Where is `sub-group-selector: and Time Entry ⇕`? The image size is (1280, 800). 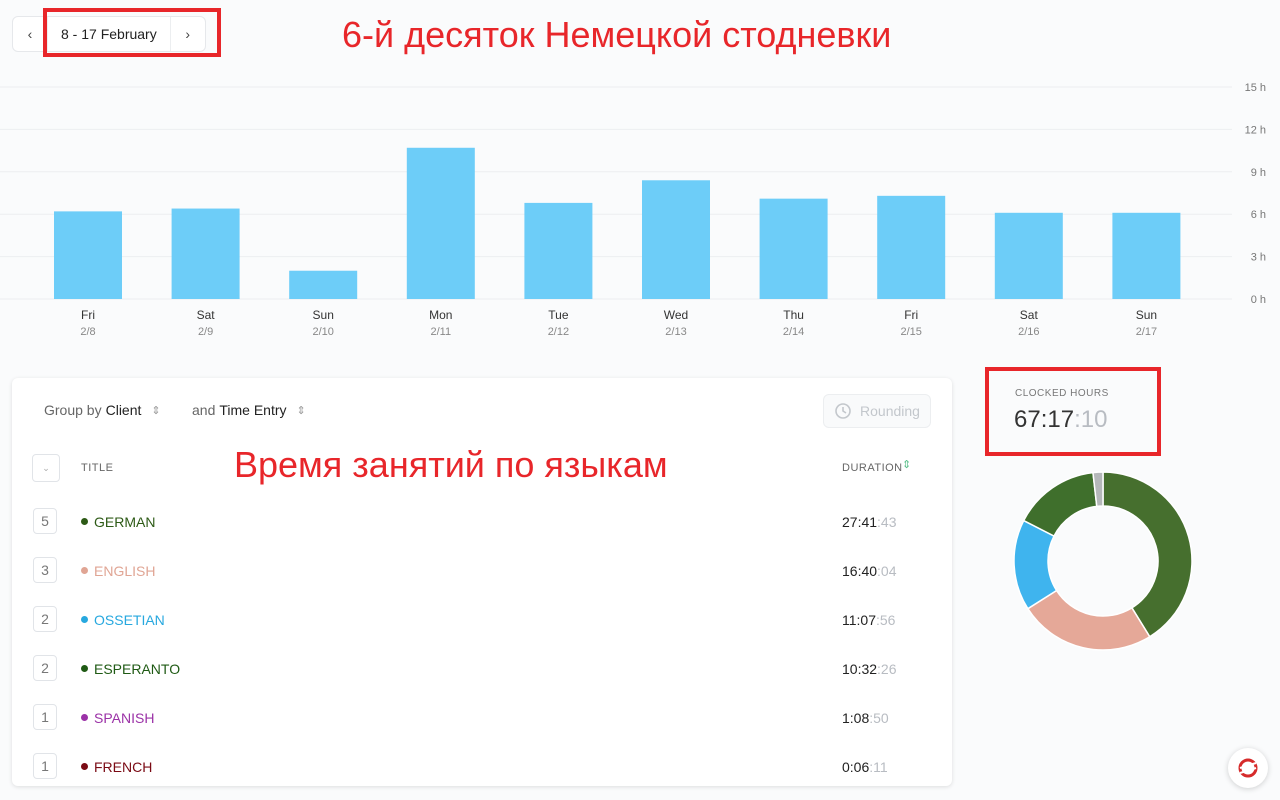 sub-group-selector: and Time Entry ⇕ is located at coordinates (249, 410).